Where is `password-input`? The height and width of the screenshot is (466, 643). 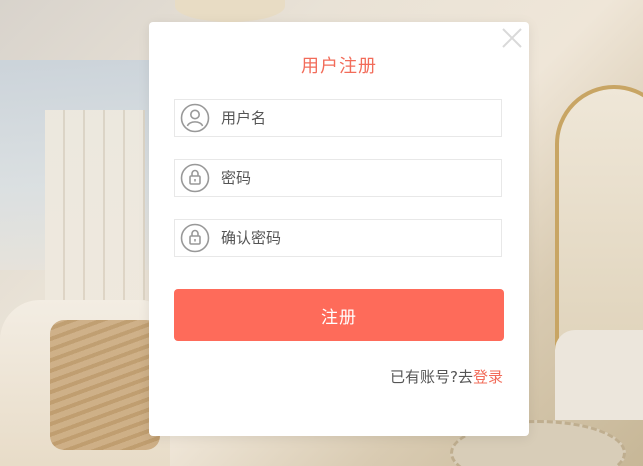 password-input is located at coordinates (356, 178).